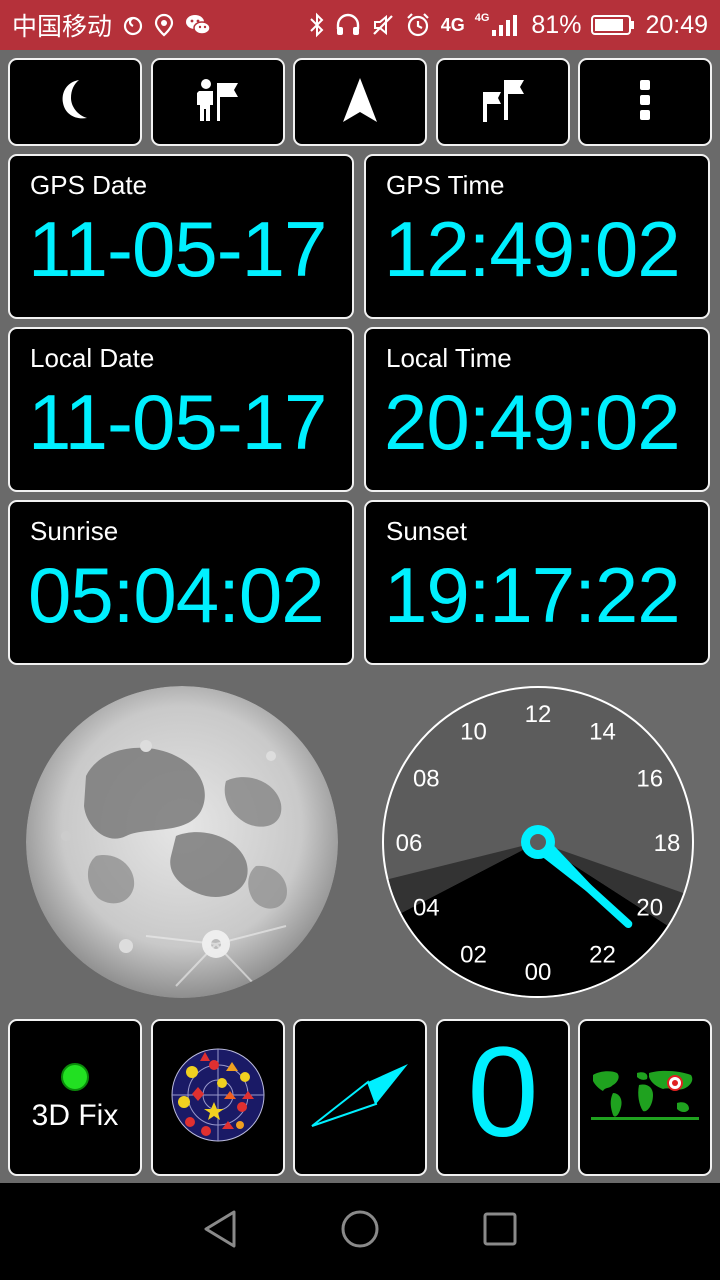  I want to click on sunset-label: Sunset, so click(426, 531).